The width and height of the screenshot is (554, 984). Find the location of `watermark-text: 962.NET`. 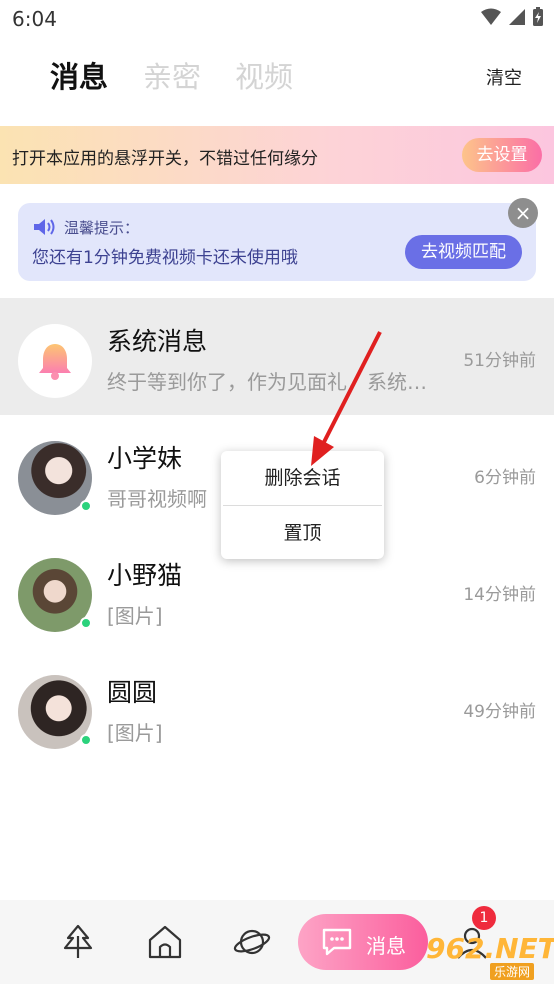

watermark-text: 962.NET is located at coordinates (490, 948).